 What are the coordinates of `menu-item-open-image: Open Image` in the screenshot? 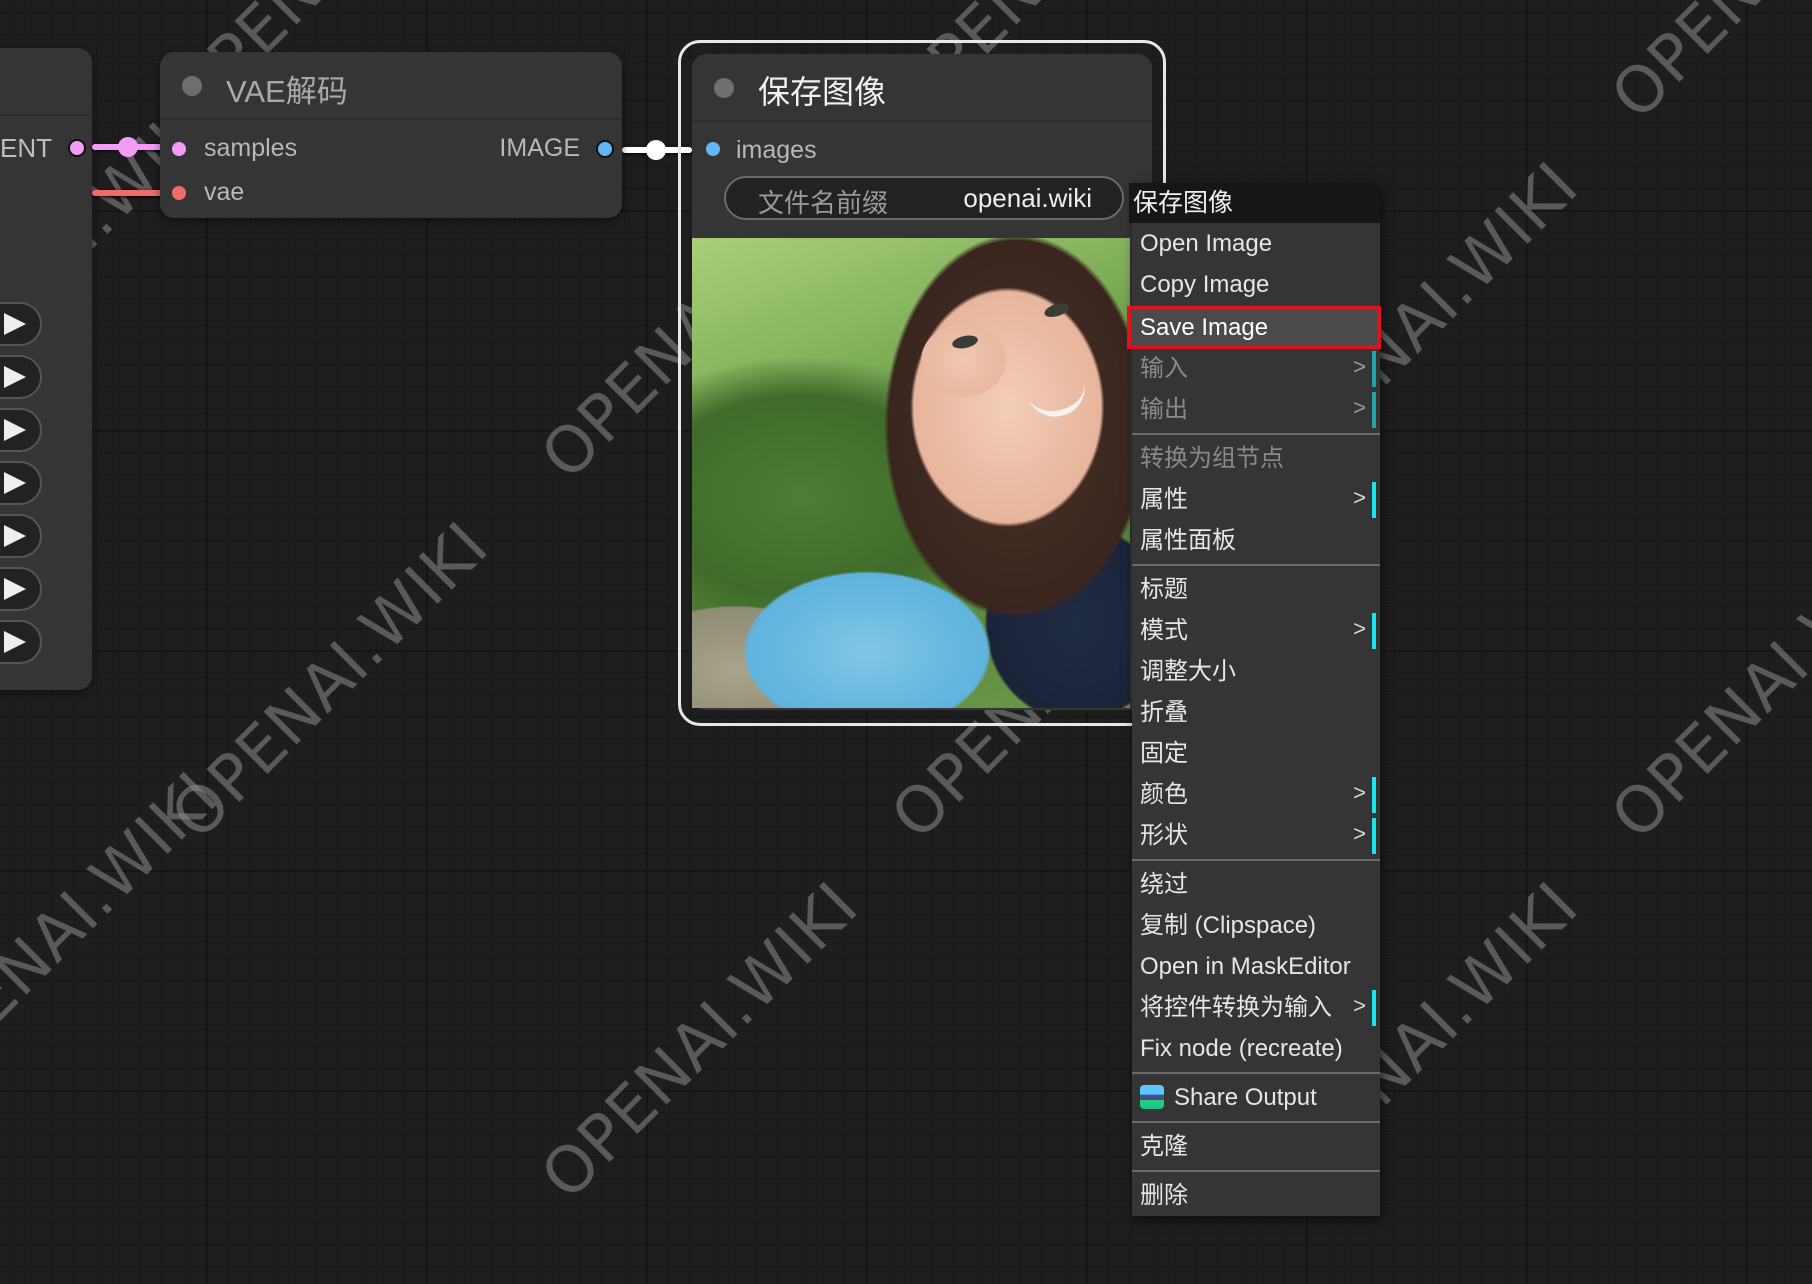 It's located at (1256, 243).